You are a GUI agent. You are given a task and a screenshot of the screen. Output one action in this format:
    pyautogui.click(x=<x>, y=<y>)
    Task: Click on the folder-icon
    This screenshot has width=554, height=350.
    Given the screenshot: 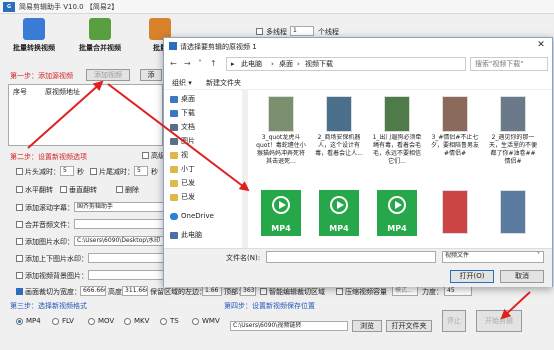 What is the action you would take?
    pyautogui.click(x=174, y=155)
    